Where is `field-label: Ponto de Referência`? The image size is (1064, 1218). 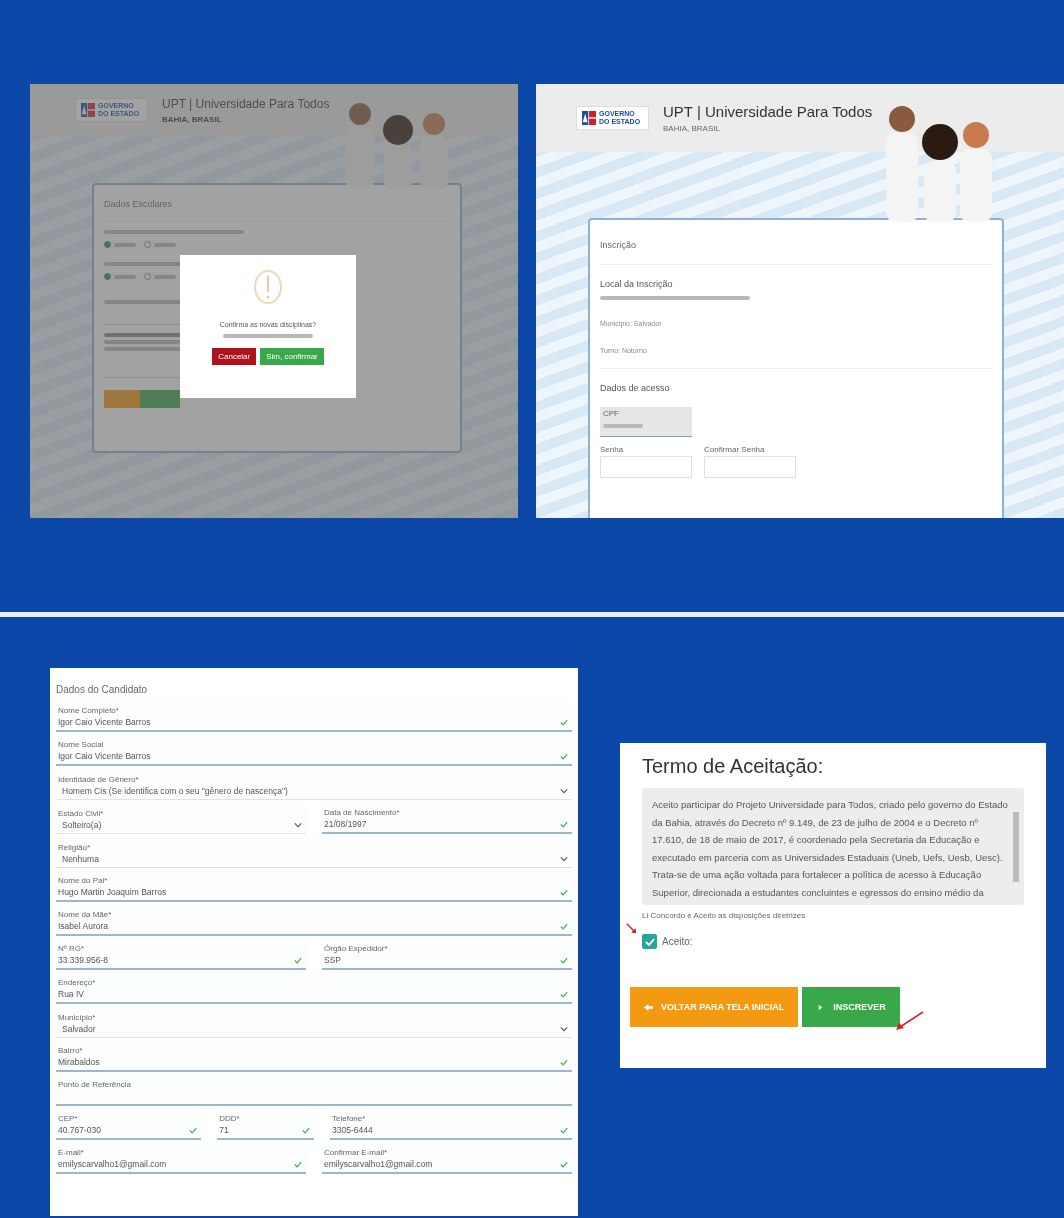
field-label: Ponto de Referência is located at coordinates (95, 1084).